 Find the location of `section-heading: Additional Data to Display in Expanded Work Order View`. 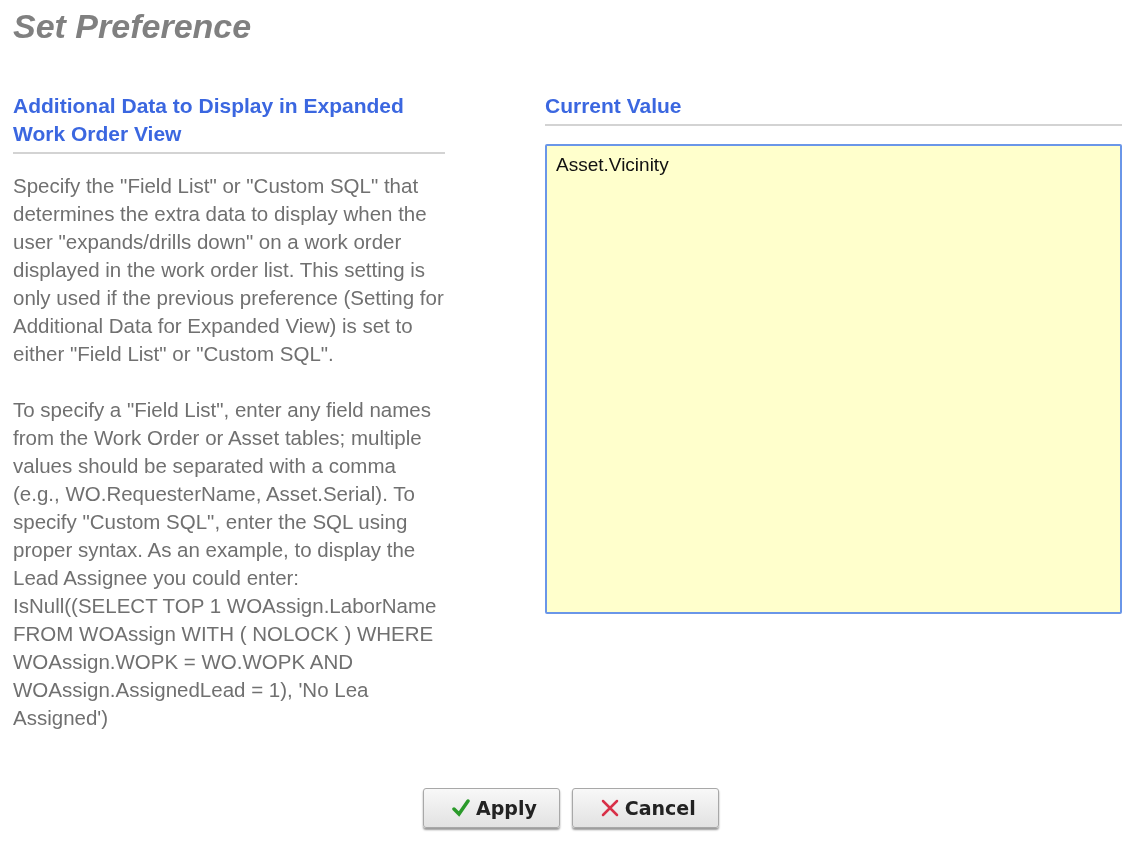

section-heading: Additional Data to Display in Expanded Work Order View is located at coordinates (229, 123).